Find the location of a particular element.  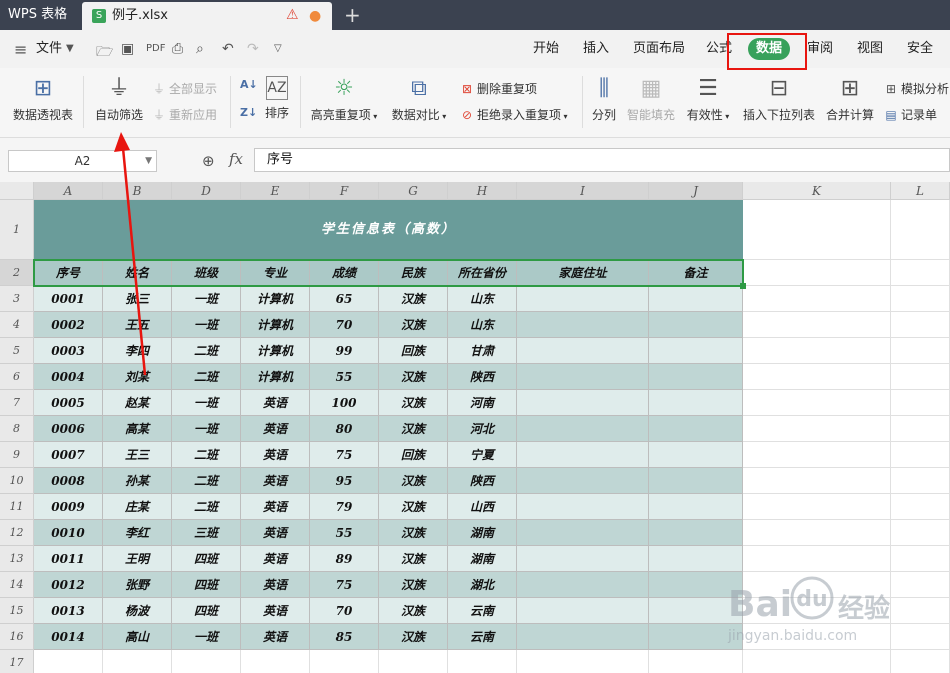

record-form-button: ▤ 记录单 is located at coordinates (910, 114).